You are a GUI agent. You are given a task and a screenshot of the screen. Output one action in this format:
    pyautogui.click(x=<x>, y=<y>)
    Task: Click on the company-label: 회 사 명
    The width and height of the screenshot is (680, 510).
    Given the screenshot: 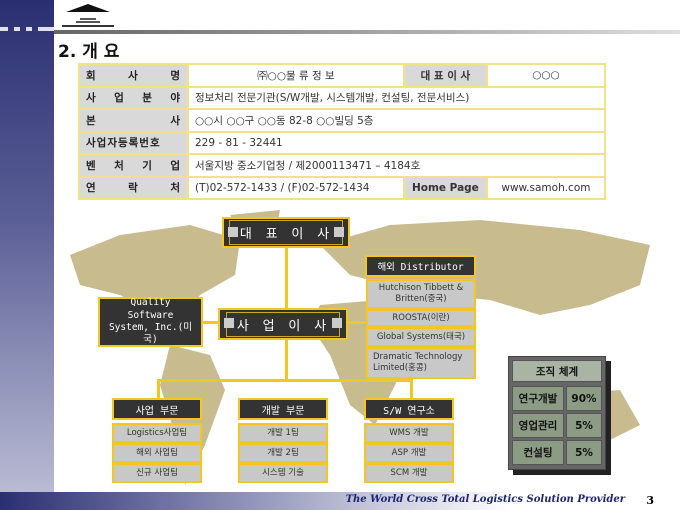 What is the action you would take?
    pyautogui.click(x=133, y=75)
    